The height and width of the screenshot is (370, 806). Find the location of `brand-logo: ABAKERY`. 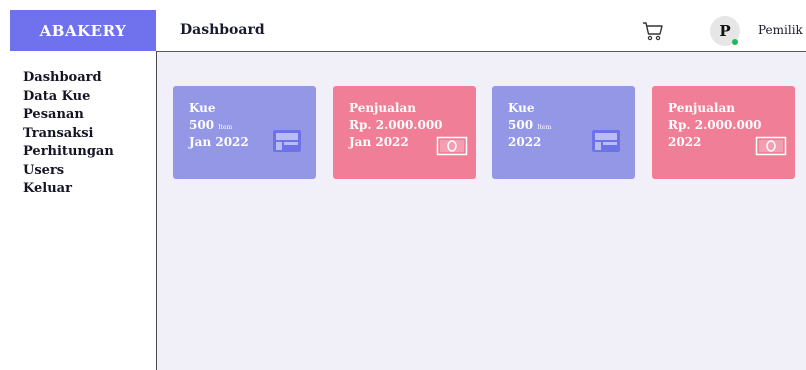

brand-logo: ABAKERY is located at coordinates (83, 30).